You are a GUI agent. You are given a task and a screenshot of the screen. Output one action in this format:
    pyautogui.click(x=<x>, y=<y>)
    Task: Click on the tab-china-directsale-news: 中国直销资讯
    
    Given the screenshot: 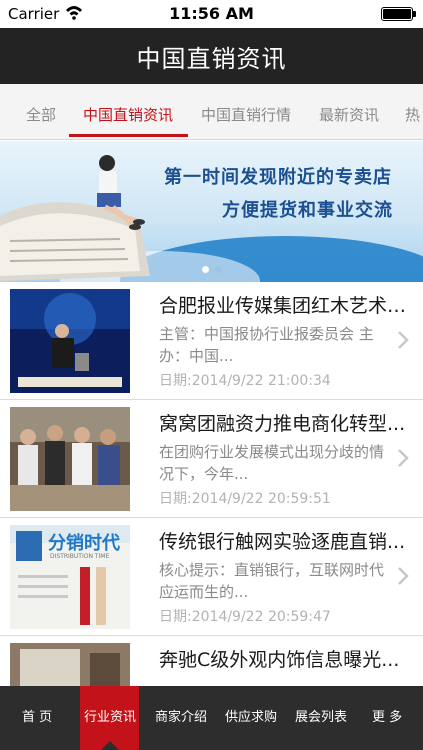 What is the action you would take?
    pyautogui.click(x=128, y=114)
    